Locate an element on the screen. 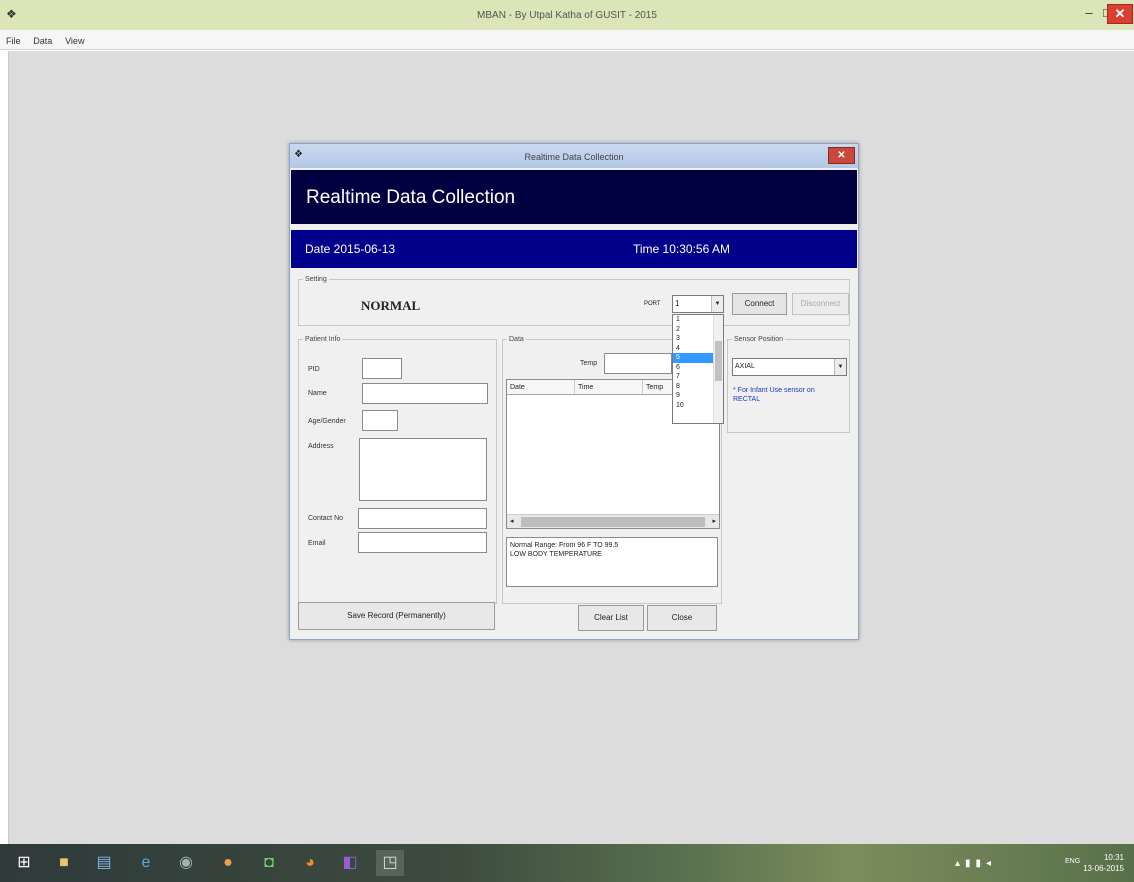 This screenshot has height=882, width=1134. close-button: Close is located at coordinates (682, 618).